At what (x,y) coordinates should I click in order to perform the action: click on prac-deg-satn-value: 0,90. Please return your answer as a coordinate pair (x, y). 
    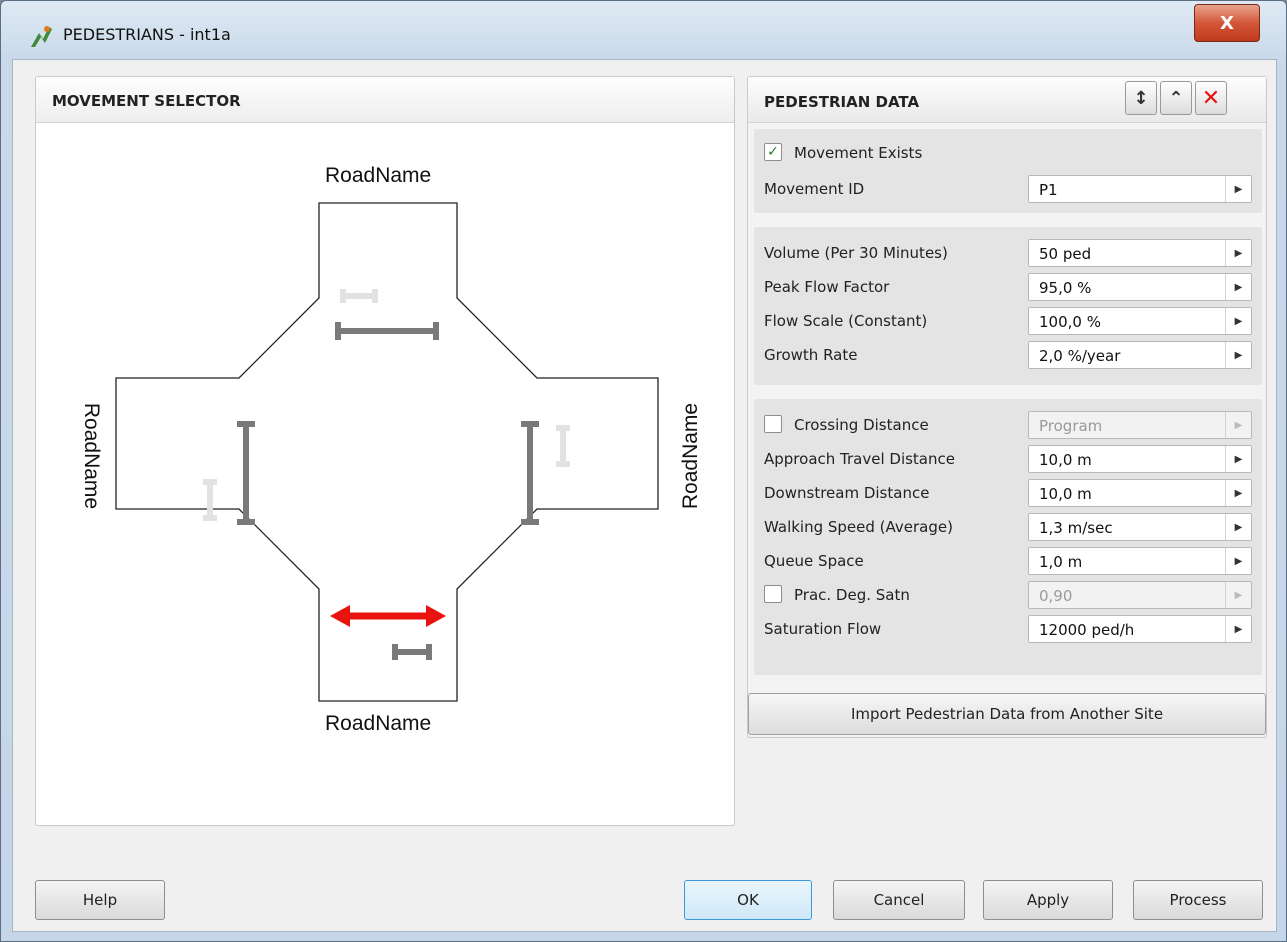
    Looking at the image, I should click on (1056, 596).